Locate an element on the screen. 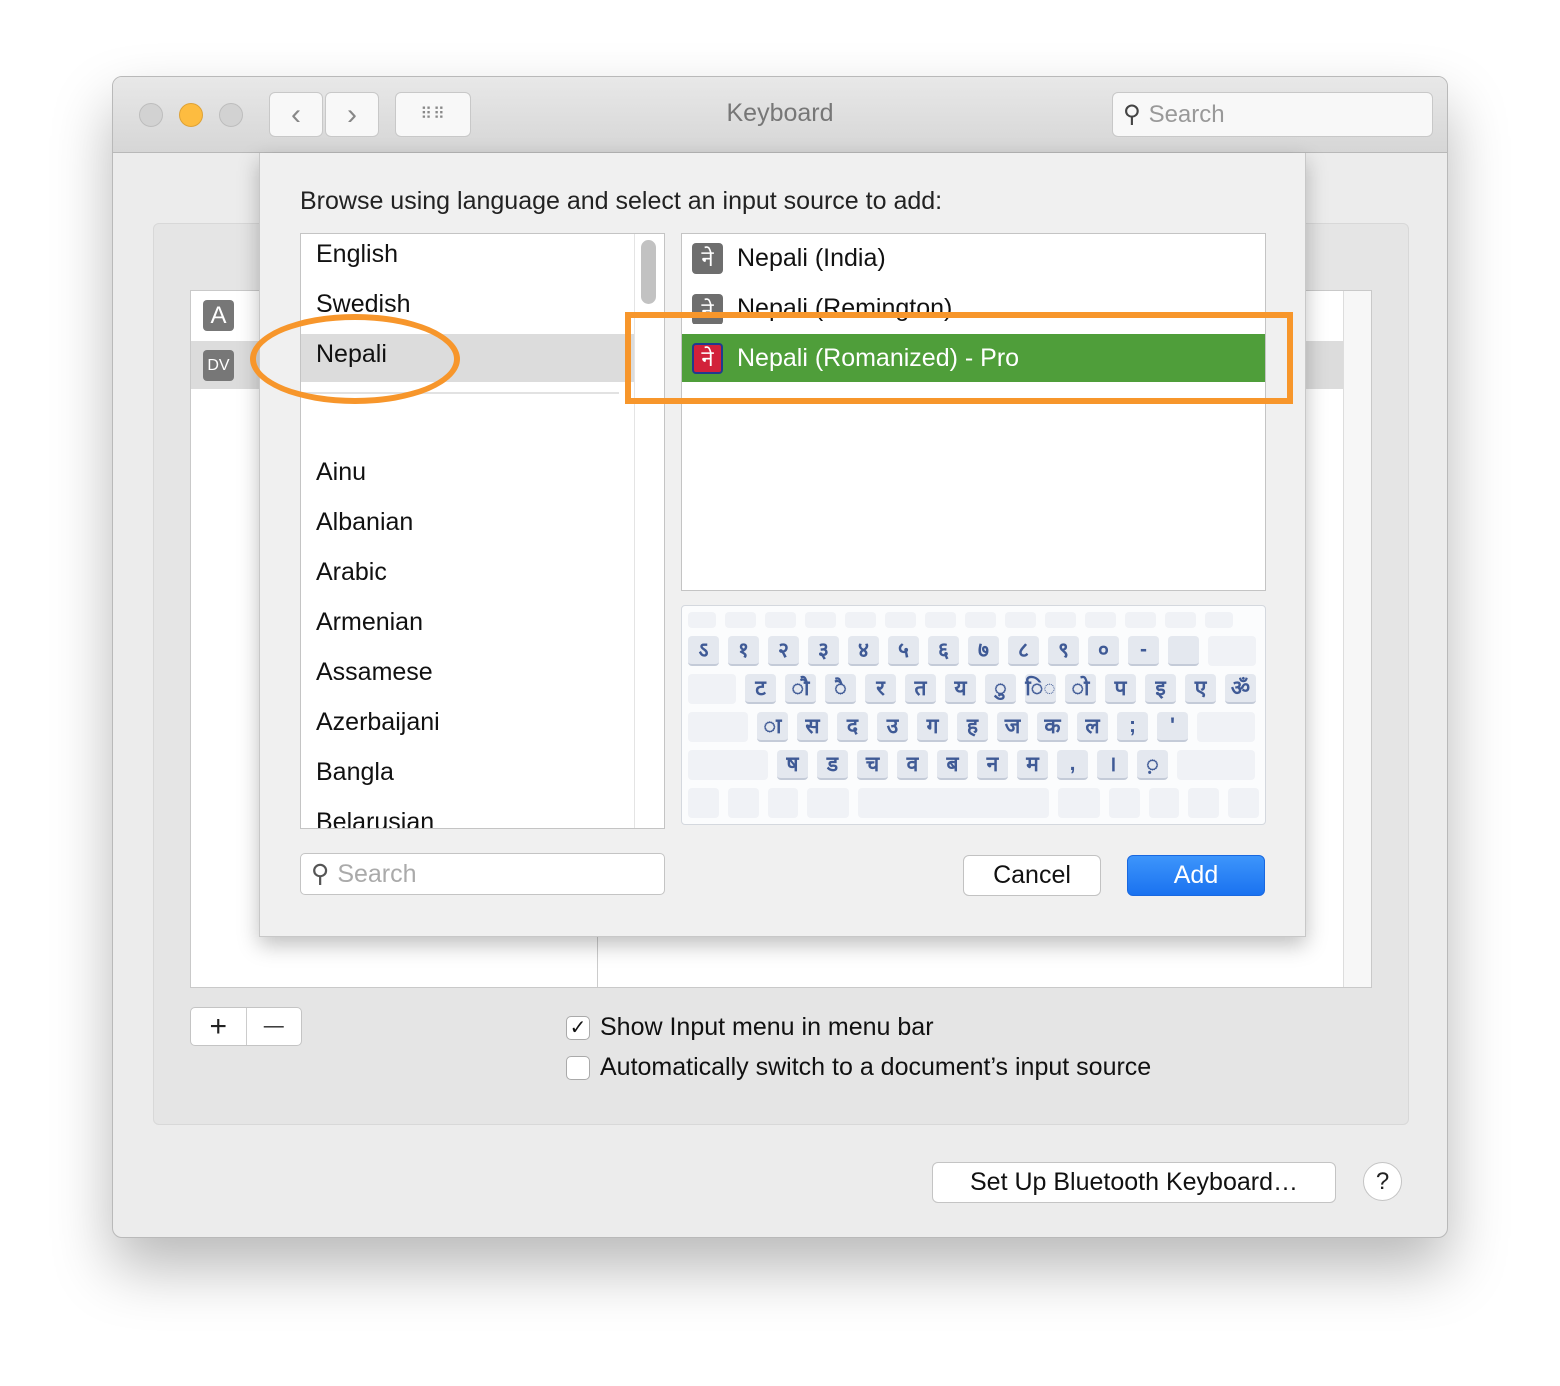 This screenshot has height=1386, width=1560. keyboard-key: ह is located at coordinates (972, 727).